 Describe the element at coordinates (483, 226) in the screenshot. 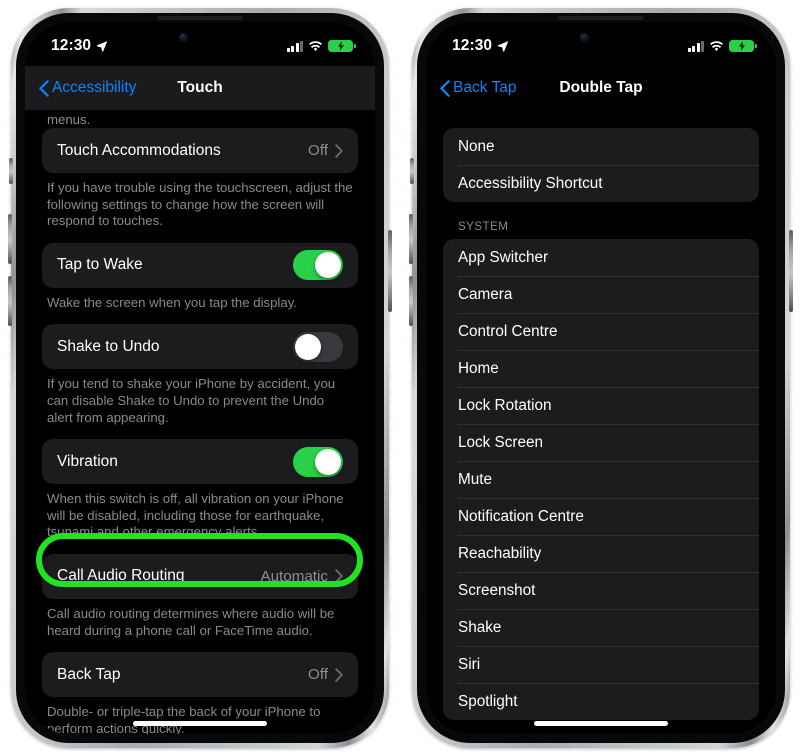

I see `section-header-system: SYSTEM` at that location.